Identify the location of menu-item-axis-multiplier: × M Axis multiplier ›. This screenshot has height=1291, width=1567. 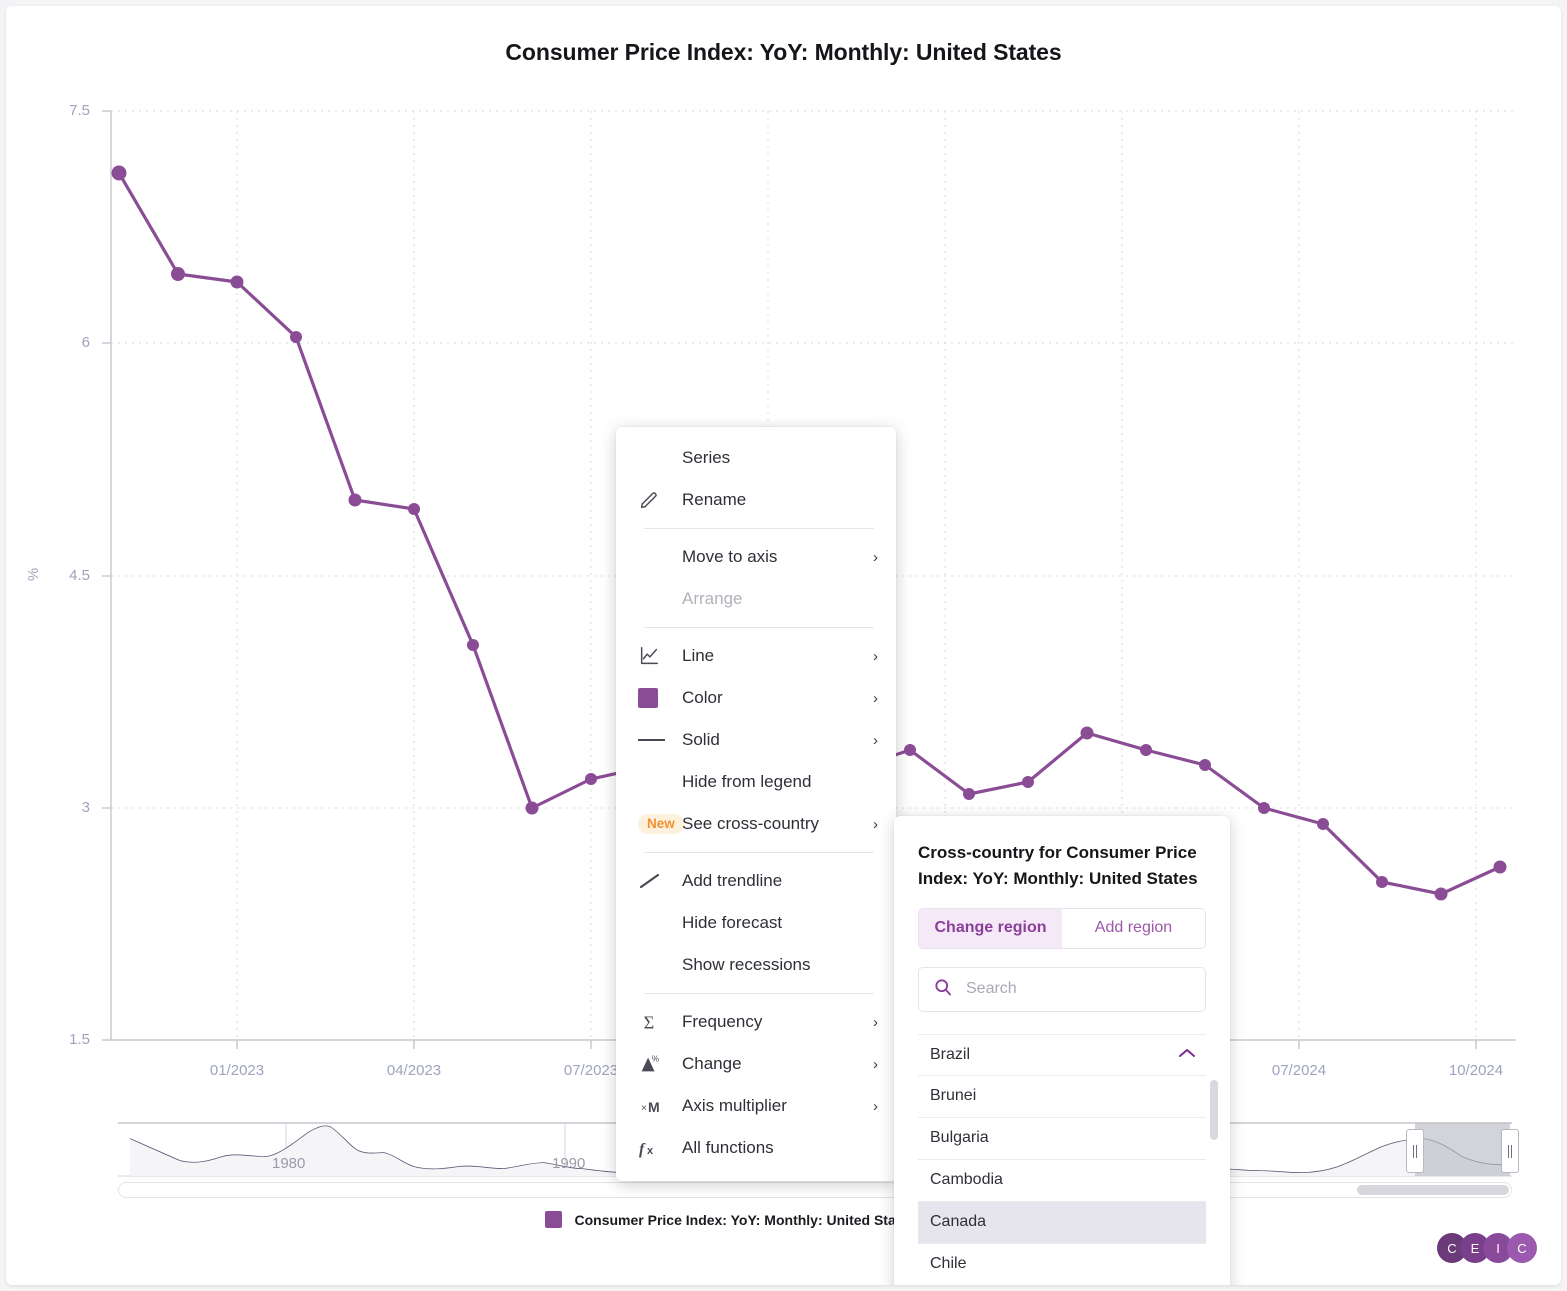
(756, 1106).